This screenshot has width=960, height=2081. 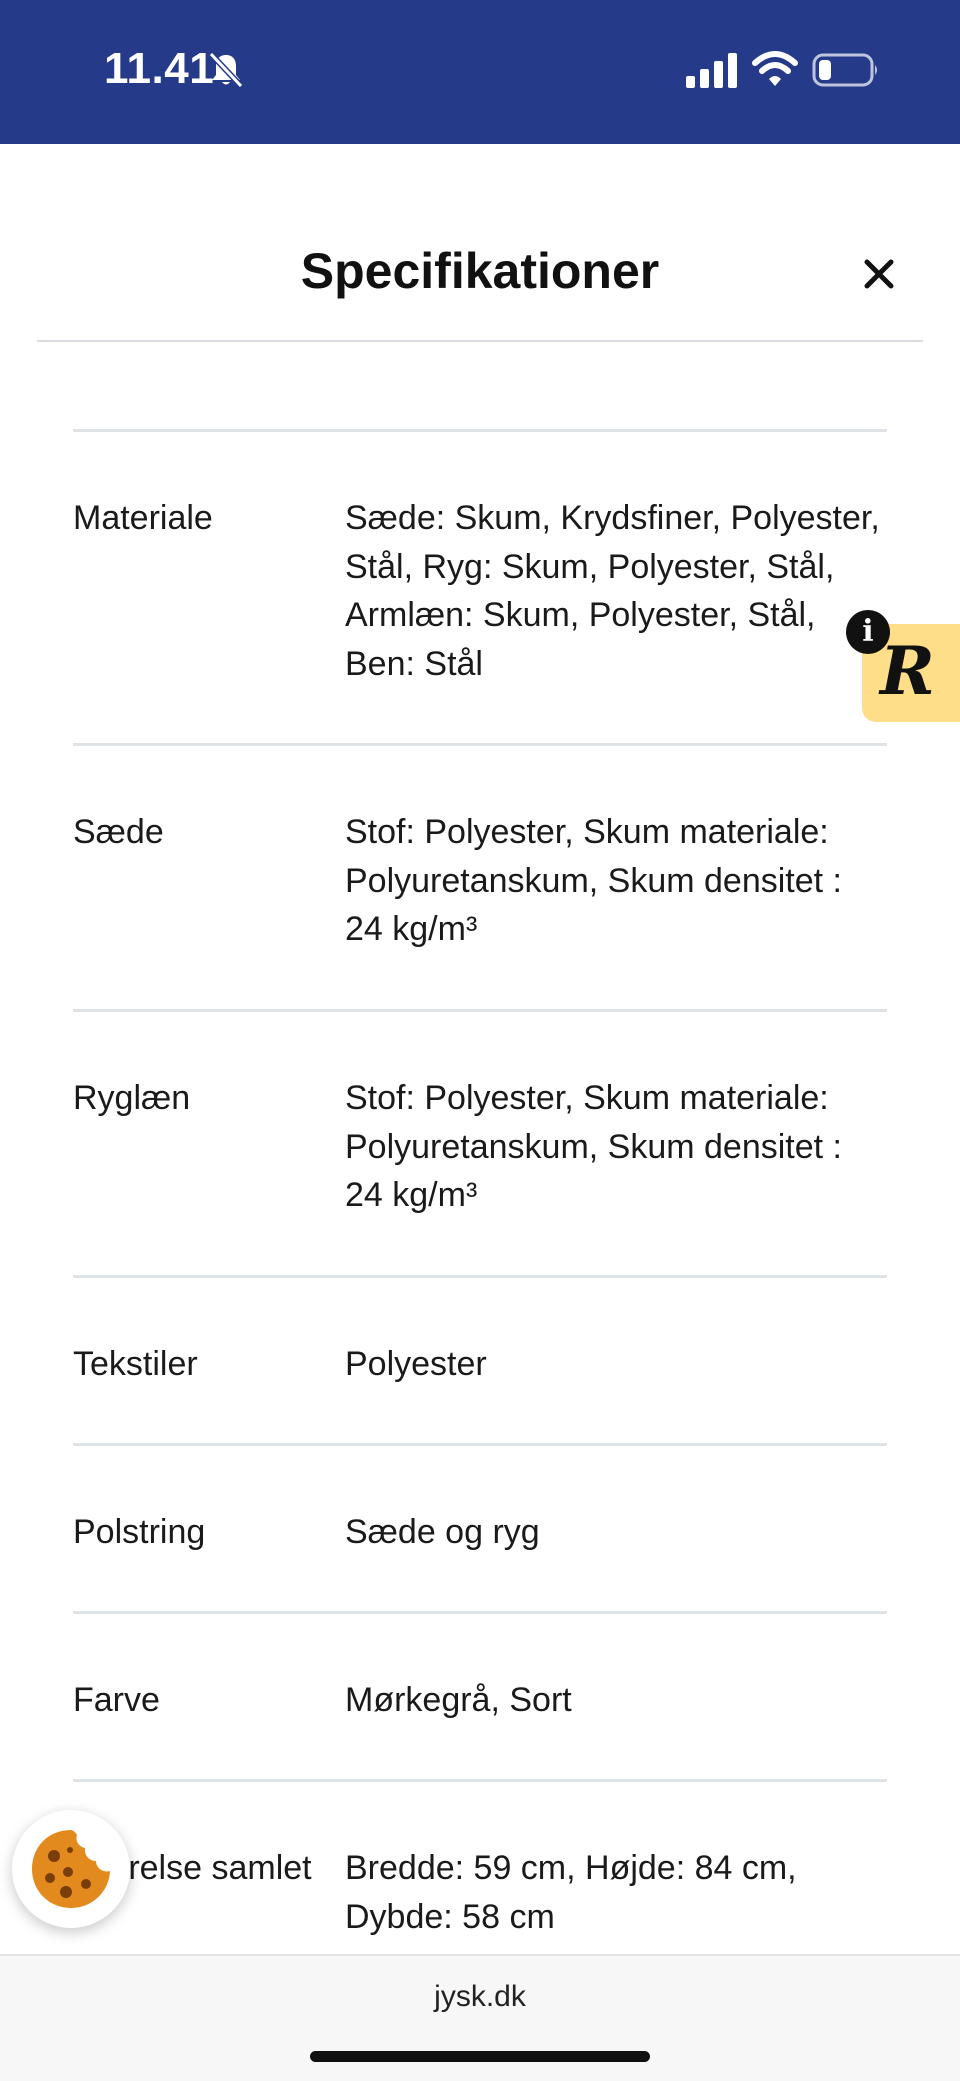 I want to click on r-logo-icon: R, so click(x=907, y=671).